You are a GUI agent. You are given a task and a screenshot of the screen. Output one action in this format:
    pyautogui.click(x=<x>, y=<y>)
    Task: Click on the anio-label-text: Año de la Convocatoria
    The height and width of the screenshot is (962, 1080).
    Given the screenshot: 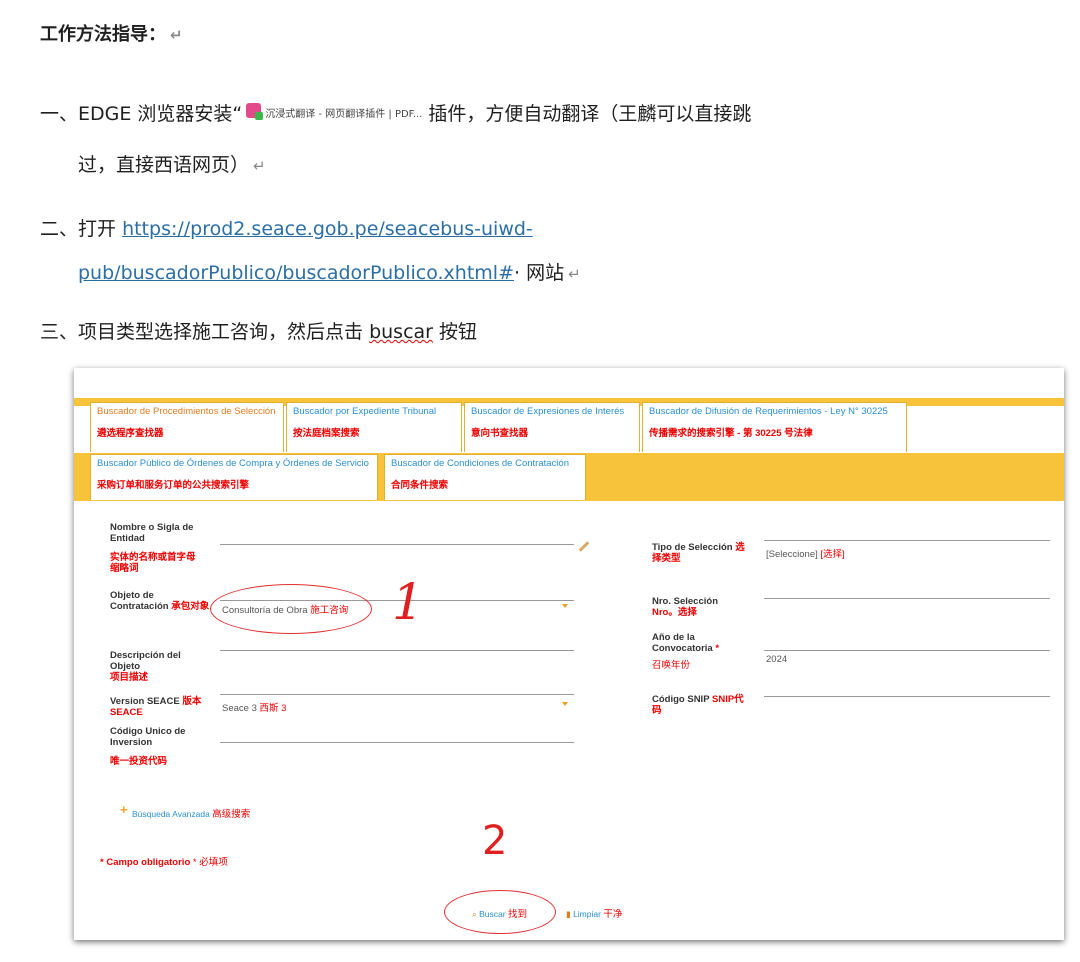 What is the action you would take?
    pyautogui.click(x=682, y=643)
    